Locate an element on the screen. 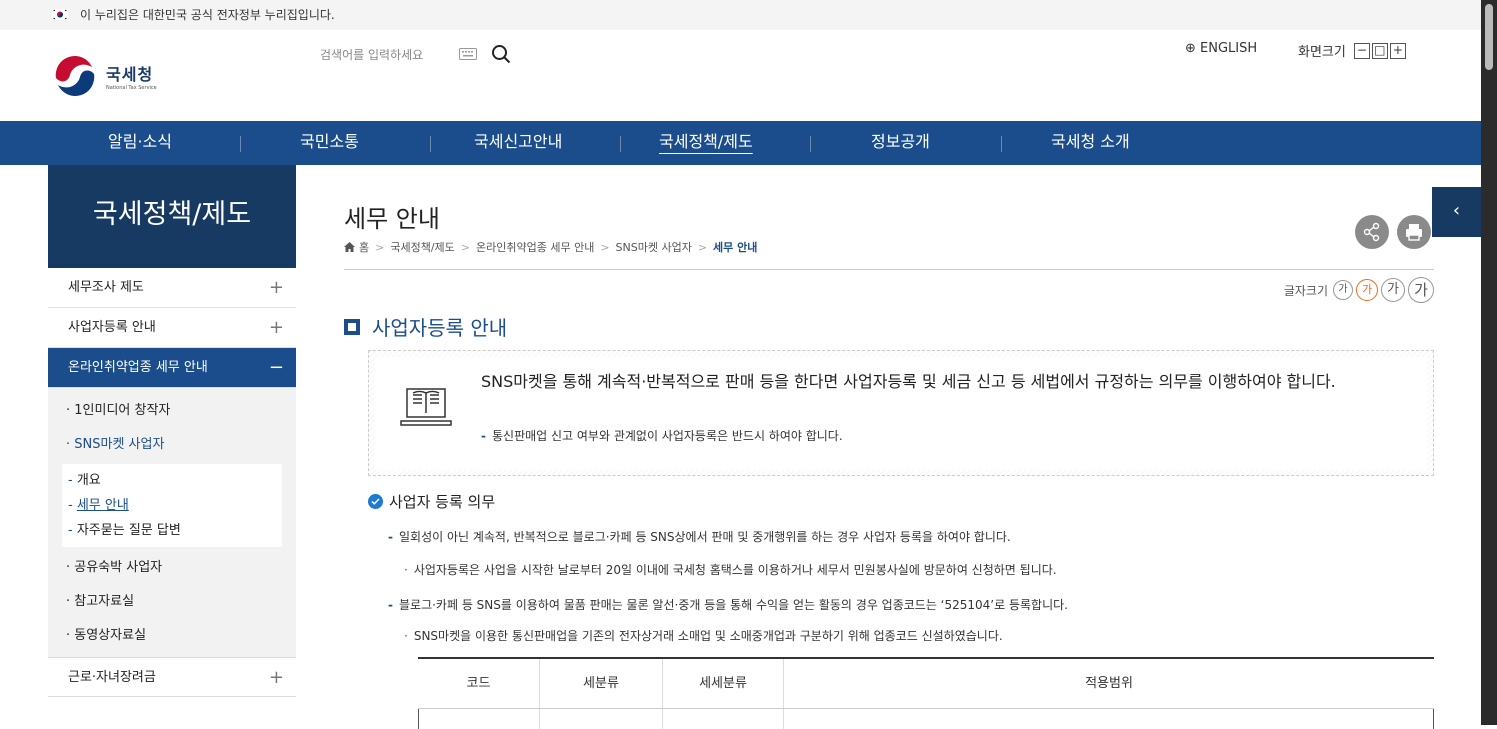 The width and height of the screenshot is (1497, 729). nav-disclosure: 정보공개 is located at coordinates (900, 143).